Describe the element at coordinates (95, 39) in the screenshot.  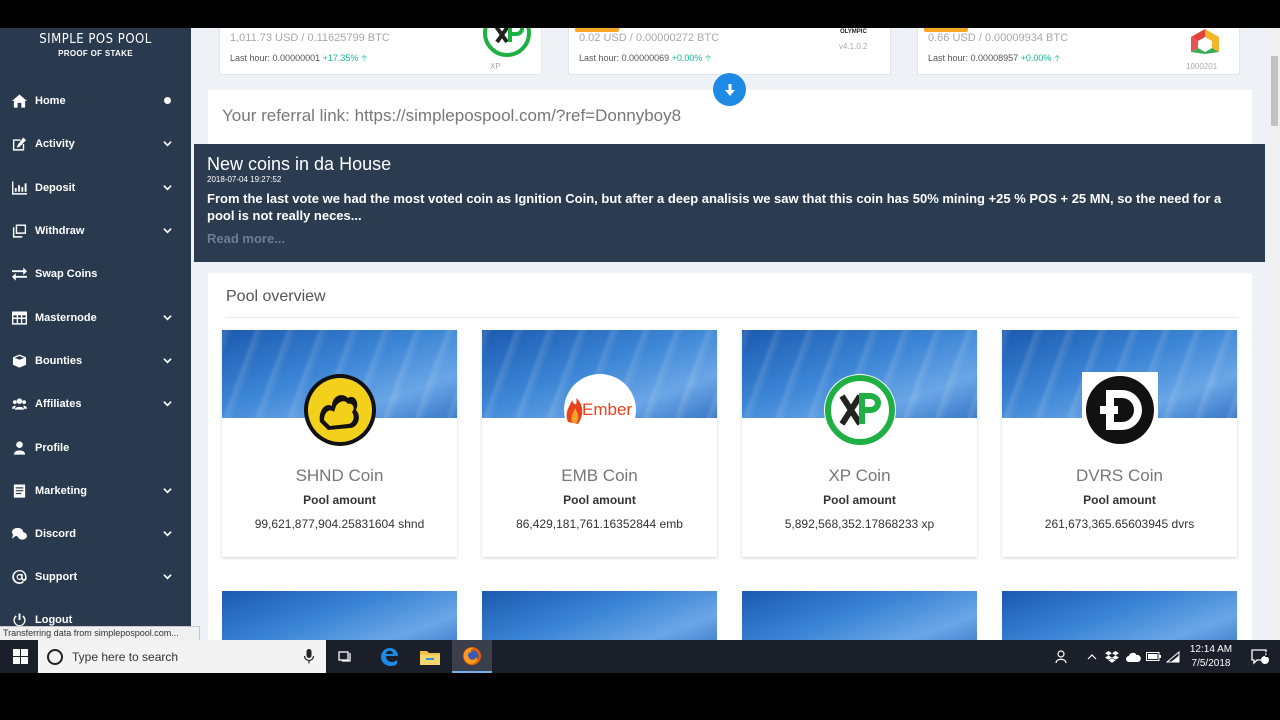
I see `brand-title: SIMPLE POS POOL` at that location.